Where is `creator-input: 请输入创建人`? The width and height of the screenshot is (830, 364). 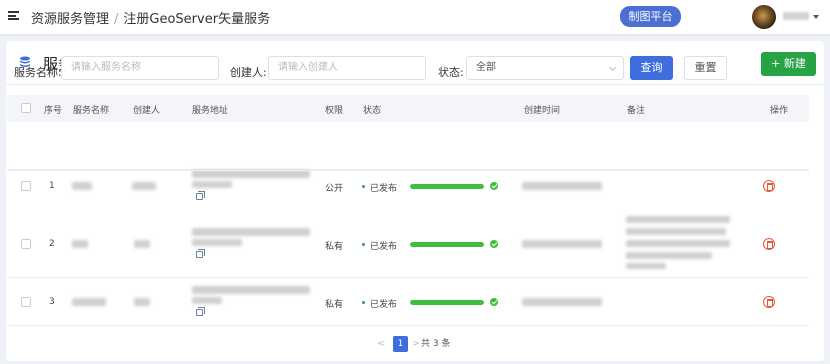 creator-input: 请输入创建人 is located at coordinates (347, 68).